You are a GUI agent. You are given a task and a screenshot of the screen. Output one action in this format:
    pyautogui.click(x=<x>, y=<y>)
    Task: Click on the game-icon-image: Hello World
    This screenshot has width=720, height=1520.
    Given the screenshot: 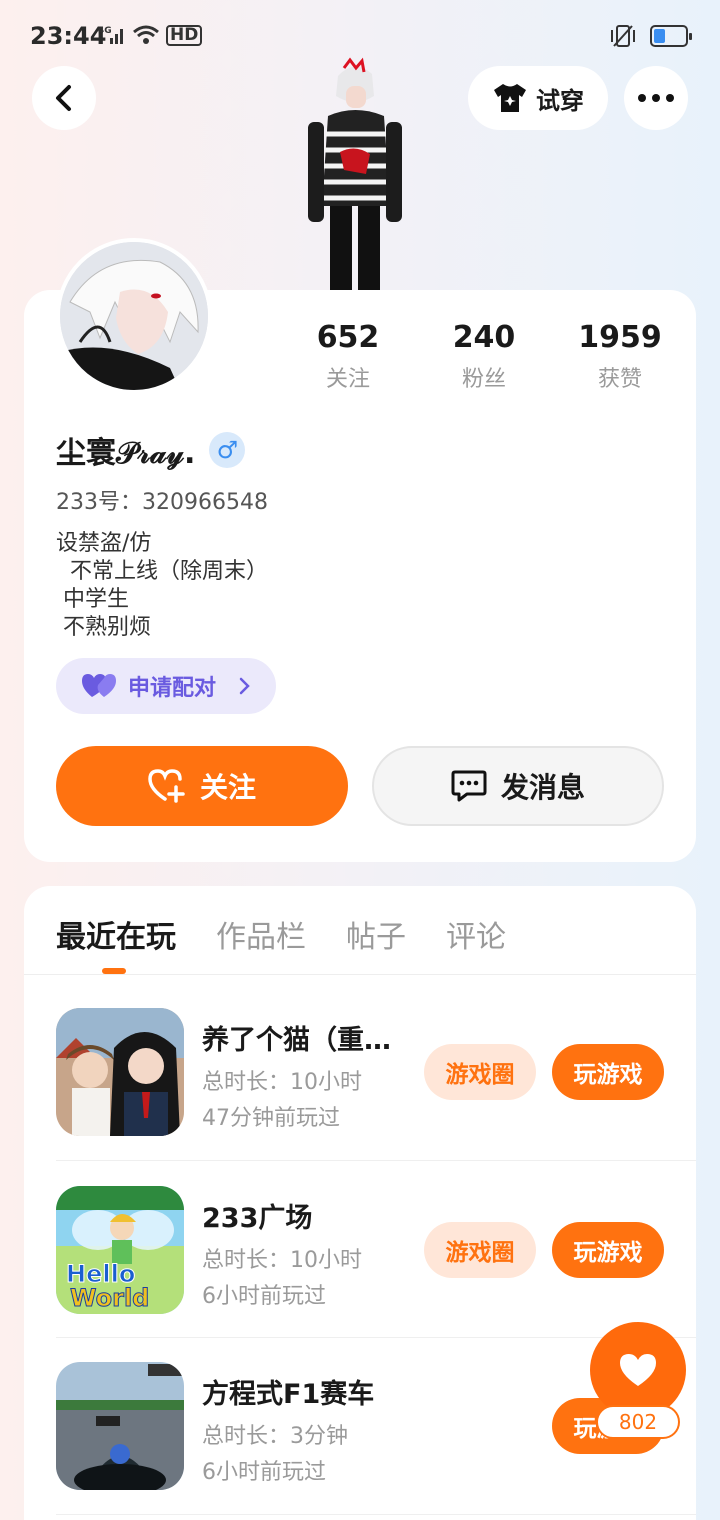 What is the action you would take?
    pyautogui.click(x=120, y=1250)
    